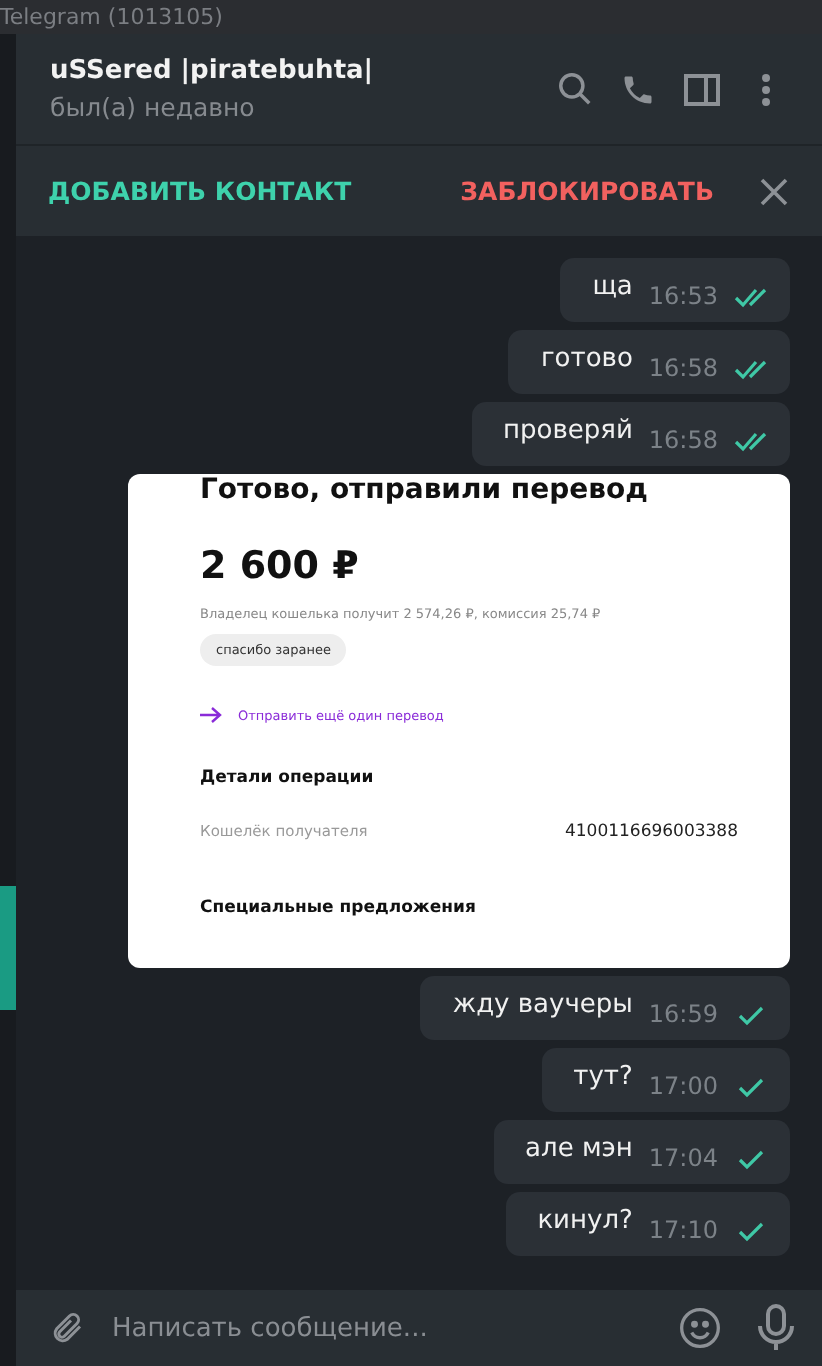  Describe the element at coordinates (683, 1158) in the screenshot. I see `message-time: 17:04` at that location.